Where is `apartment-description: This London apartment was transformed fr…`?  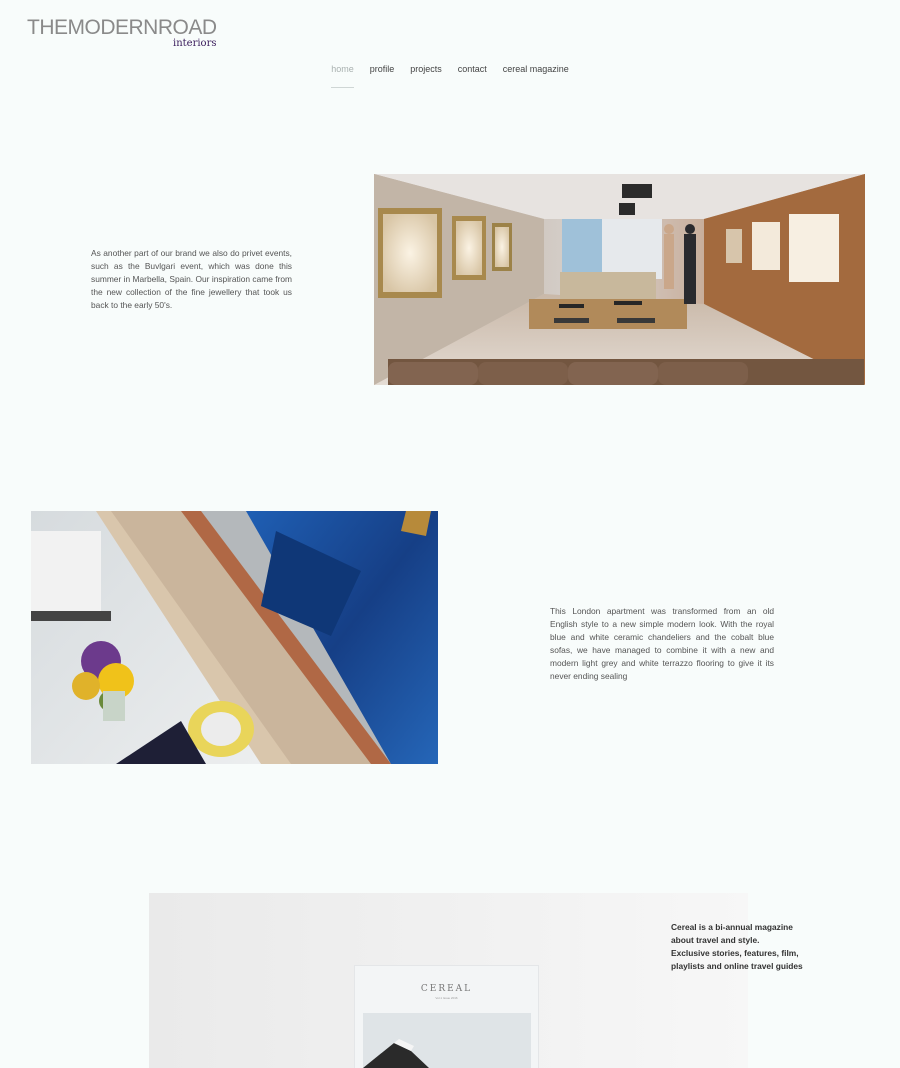
apartment-description: This London apartment was transformed fr… is located at coordinates (662, 643).